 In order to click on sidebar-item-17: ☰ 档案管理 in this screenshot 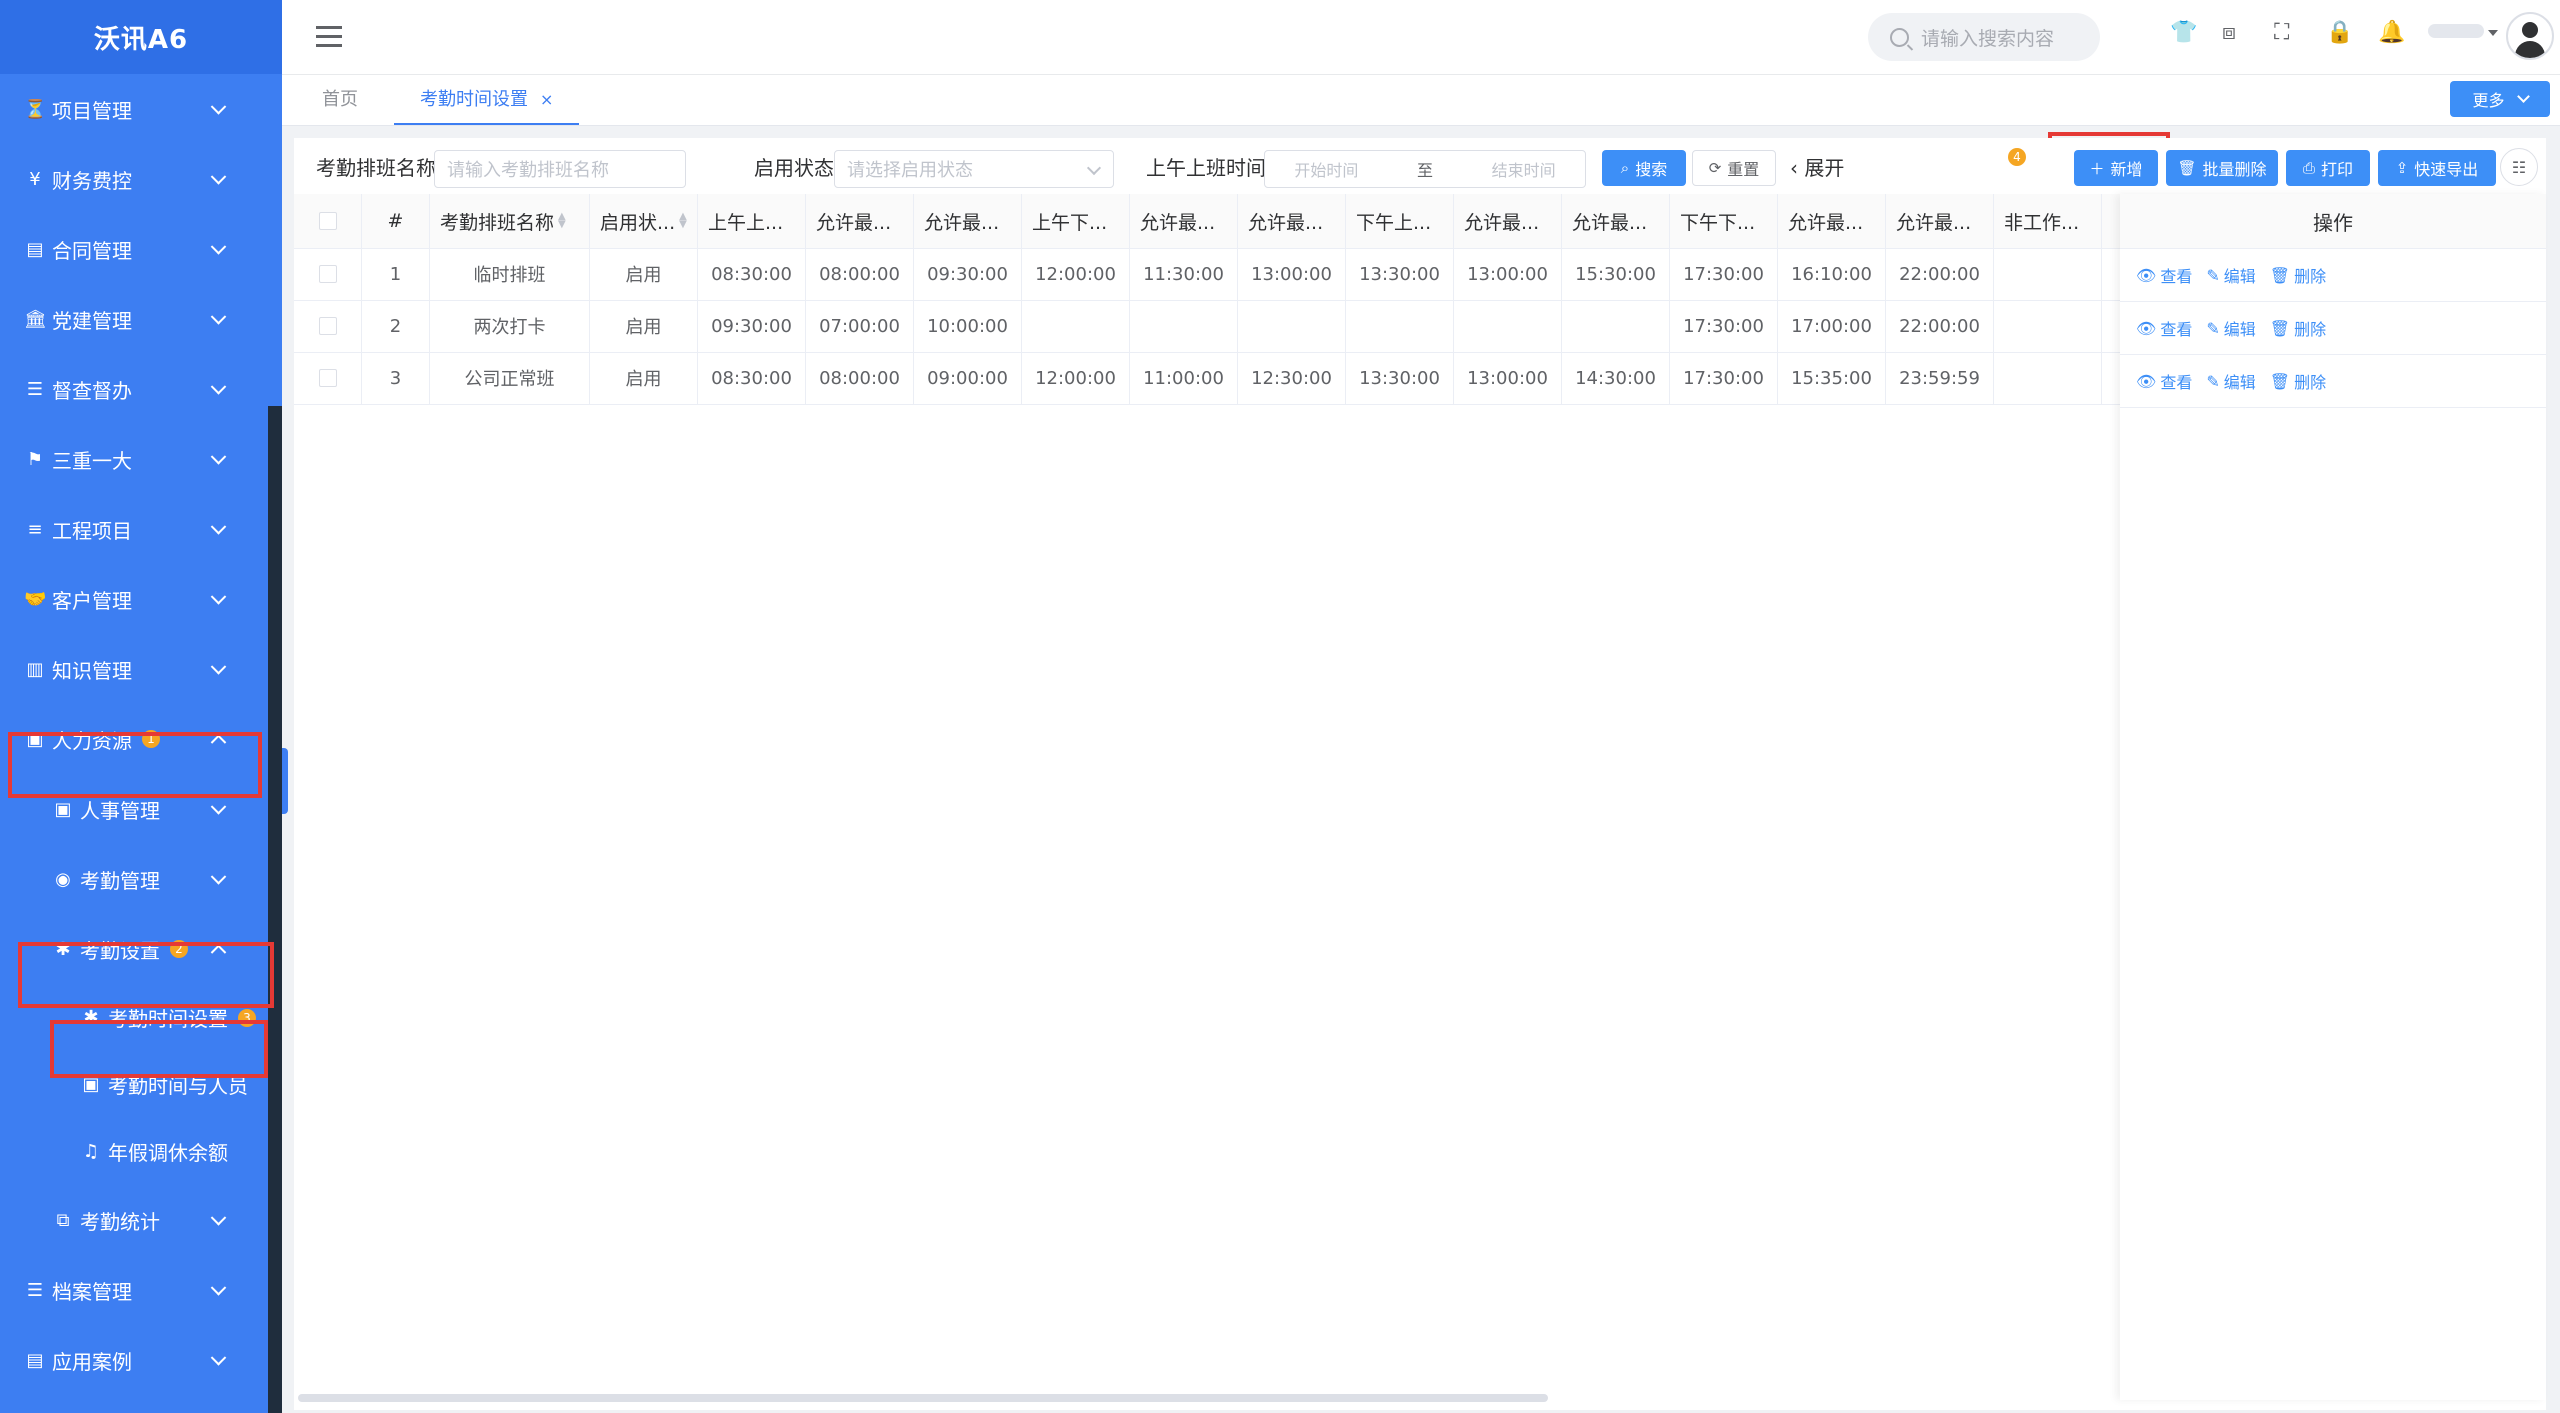, I will do `click(134, 1290)`.